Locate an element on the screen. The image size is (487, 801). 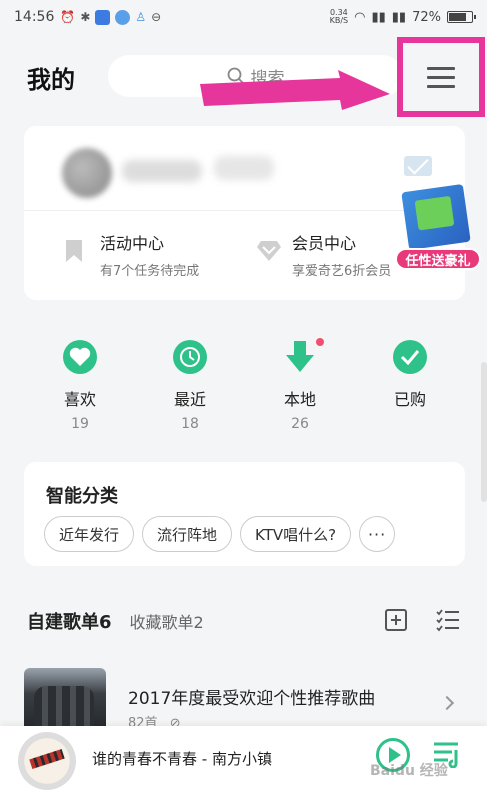
category-chip: KTV唱什么? is located at coordinates (296, 534).